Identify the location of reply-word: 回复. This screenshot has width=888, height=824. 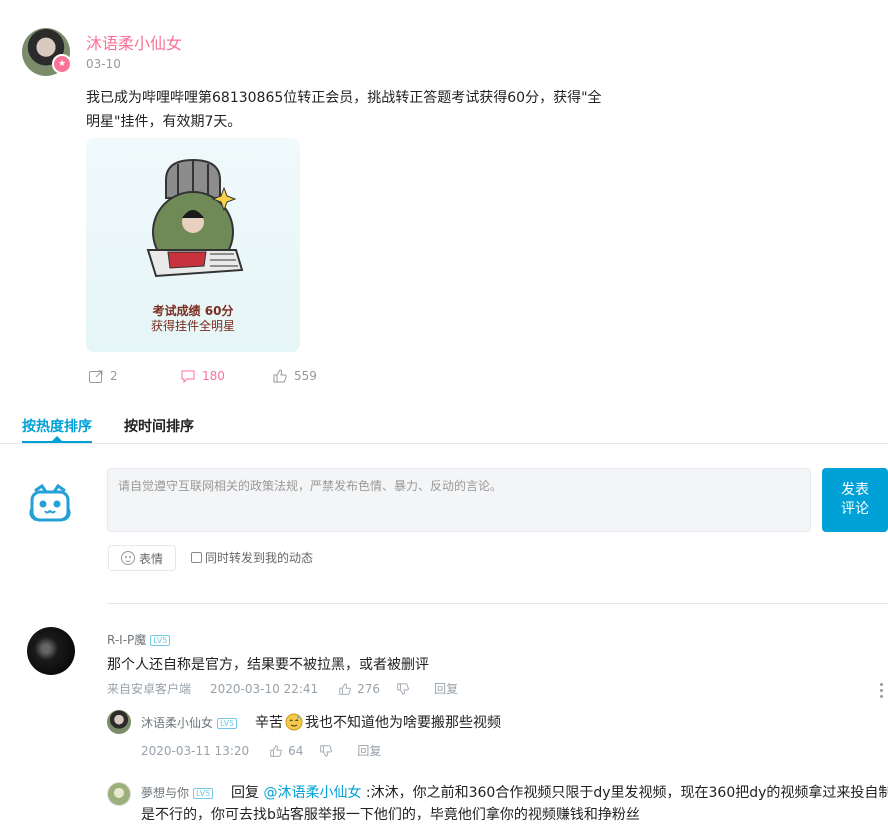
(245, 793).